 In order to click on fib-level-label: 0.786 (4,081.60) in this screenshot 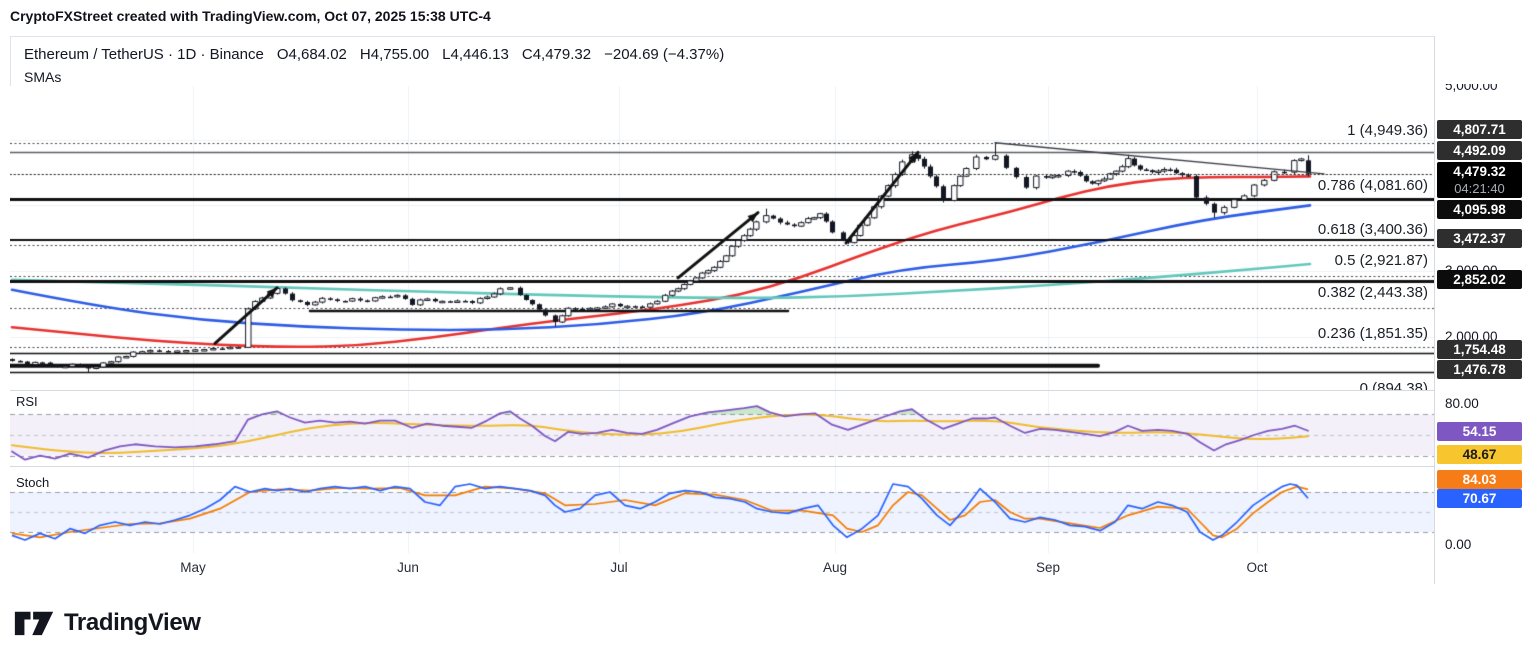, I will do `click(1372, 185)`.